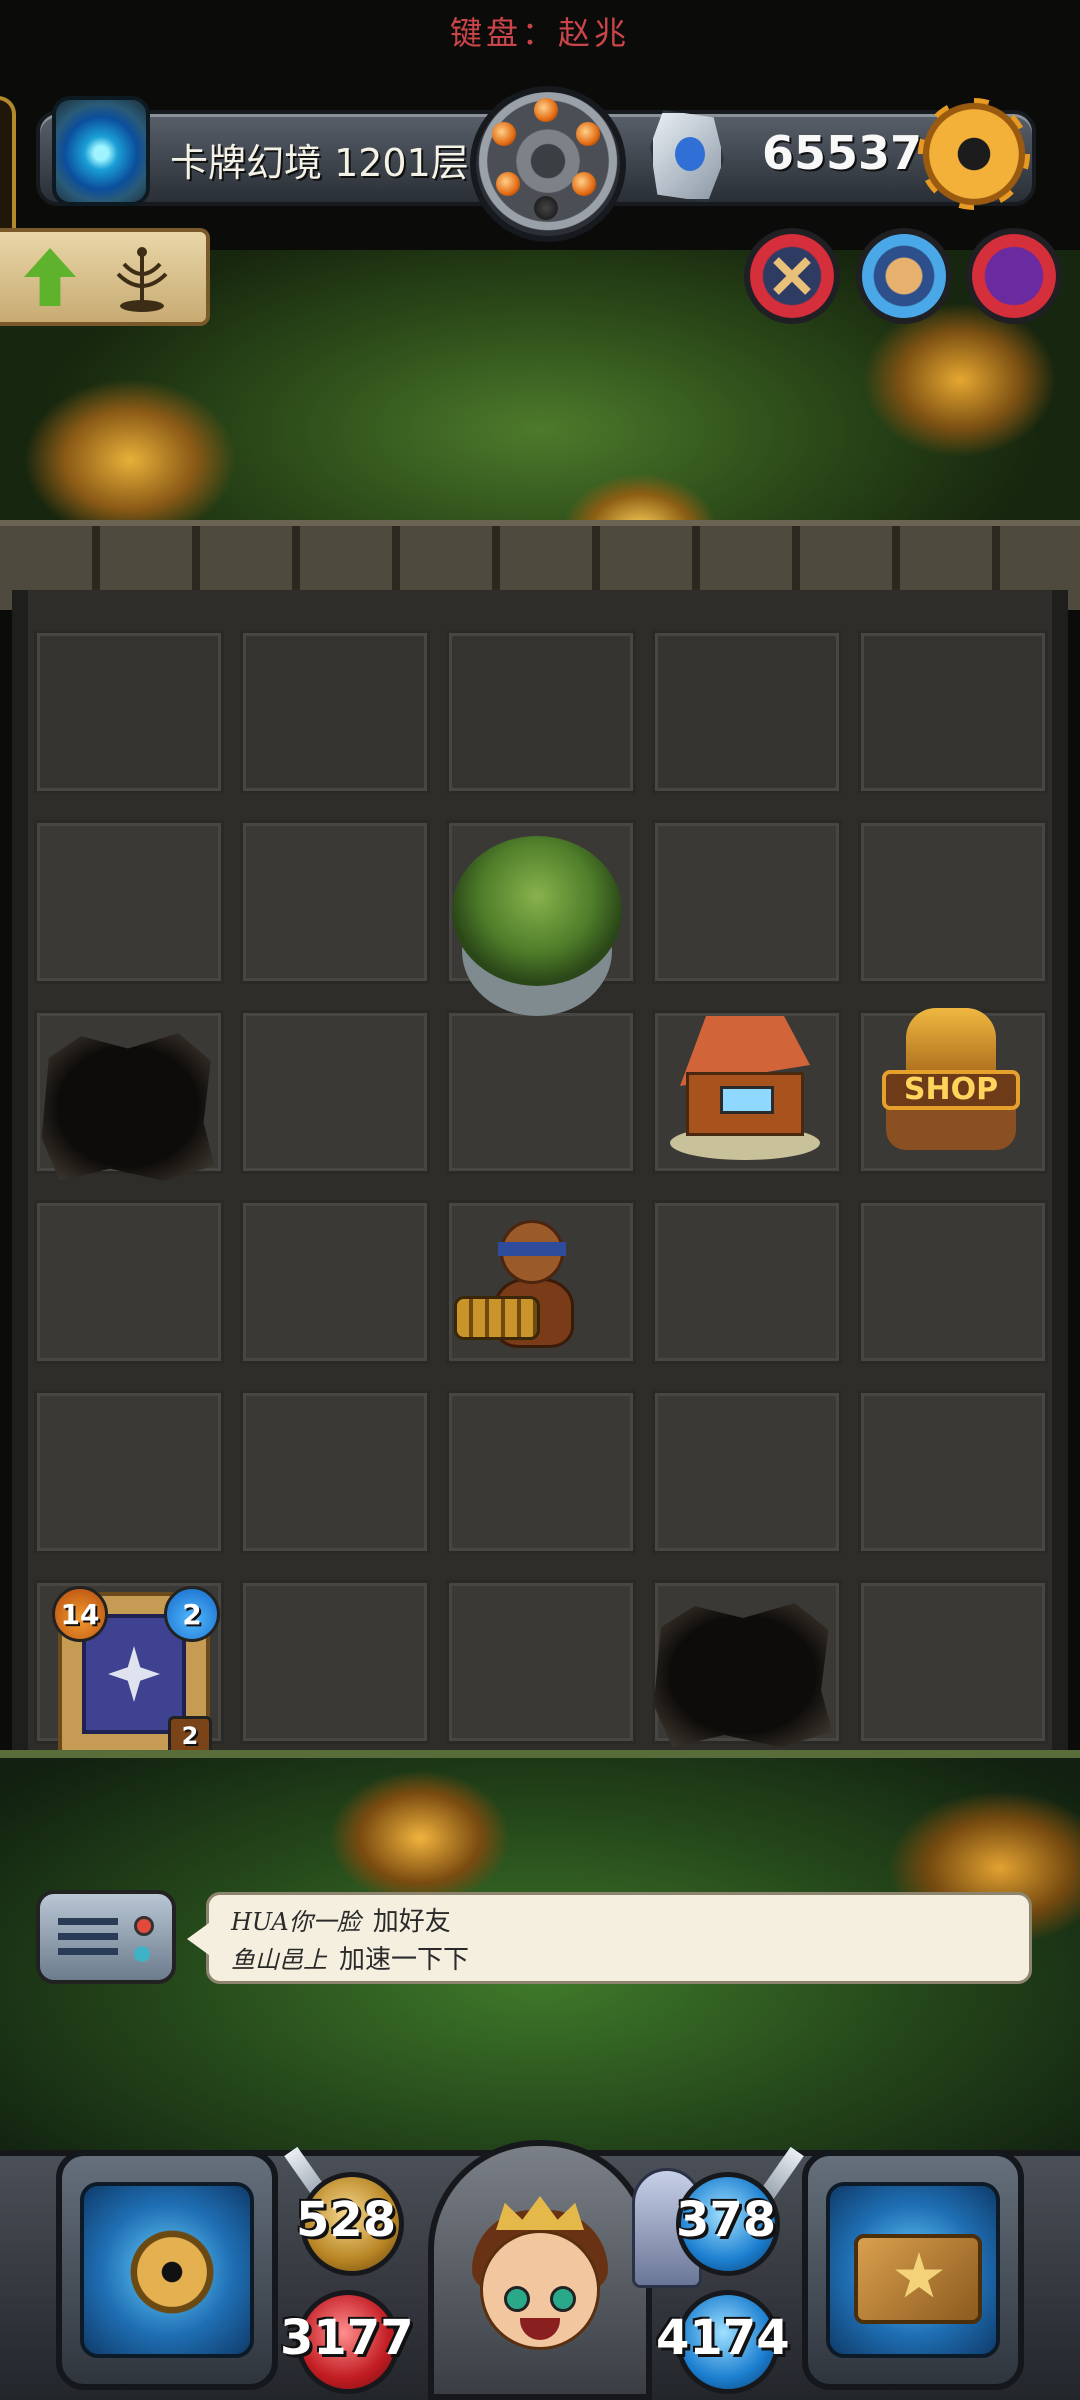 Image resolution: width=1080 pixels, height=2400 pixels. Describe the element at coordinates (792, 276) in the screenshot. I see `crossed-hammers-icon` at that location.